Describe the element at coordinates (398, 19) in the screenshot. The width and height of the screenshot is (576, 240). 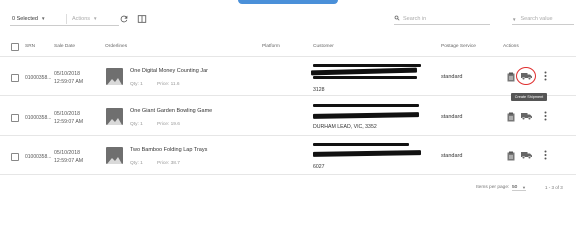
I see `search-icon` at that location.